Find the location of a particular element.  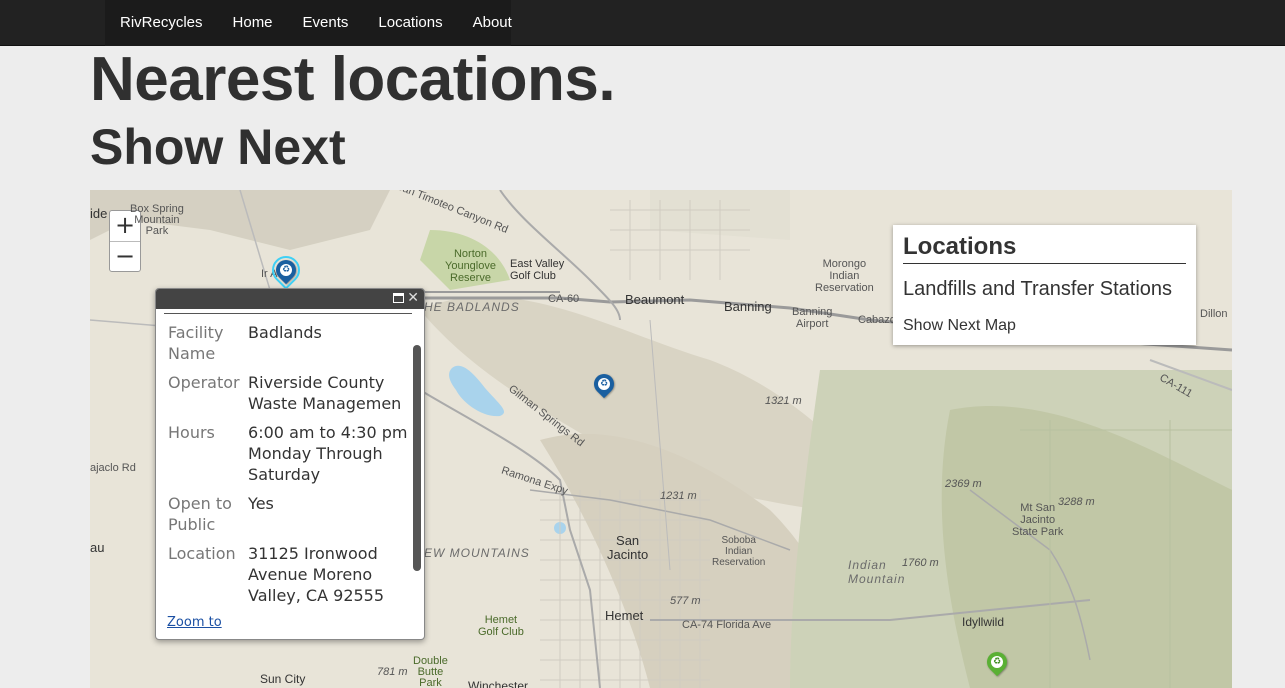

field-label: Location is located at coordinates (202, 553).